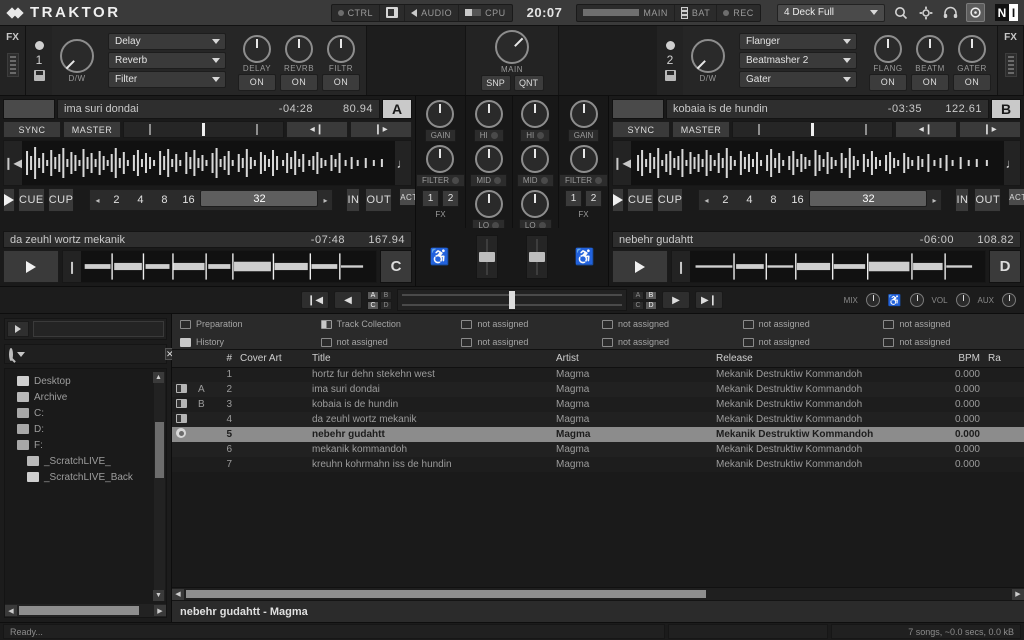 This screenshot has height=640, width=1024. What do you see at coordinates (207, 163) in the screenshot?
I see `deck-a-waveform: ❙◀ ♩` at bounding box center [207, 163].